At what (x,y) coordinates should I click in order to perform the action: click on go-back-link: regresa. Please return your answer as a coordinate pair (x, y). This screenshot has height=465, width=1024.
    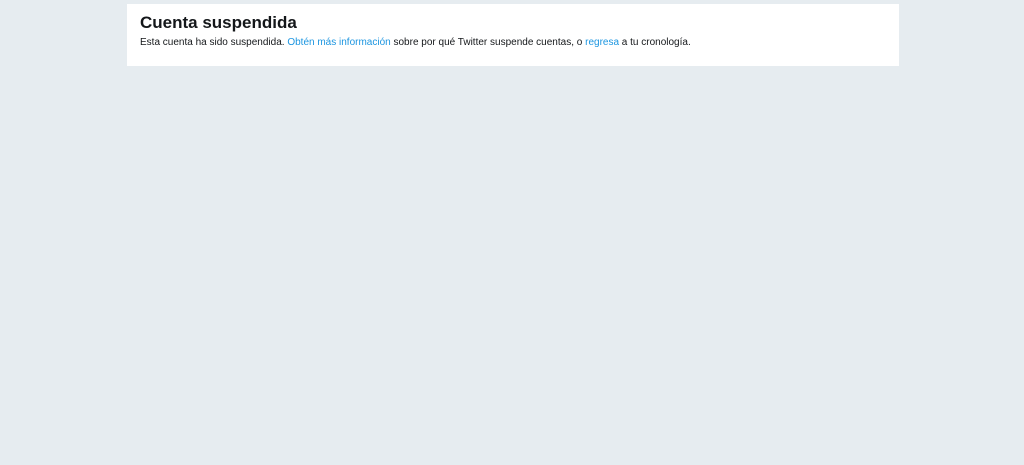
    Looking at the image, I should click on (602, 42).